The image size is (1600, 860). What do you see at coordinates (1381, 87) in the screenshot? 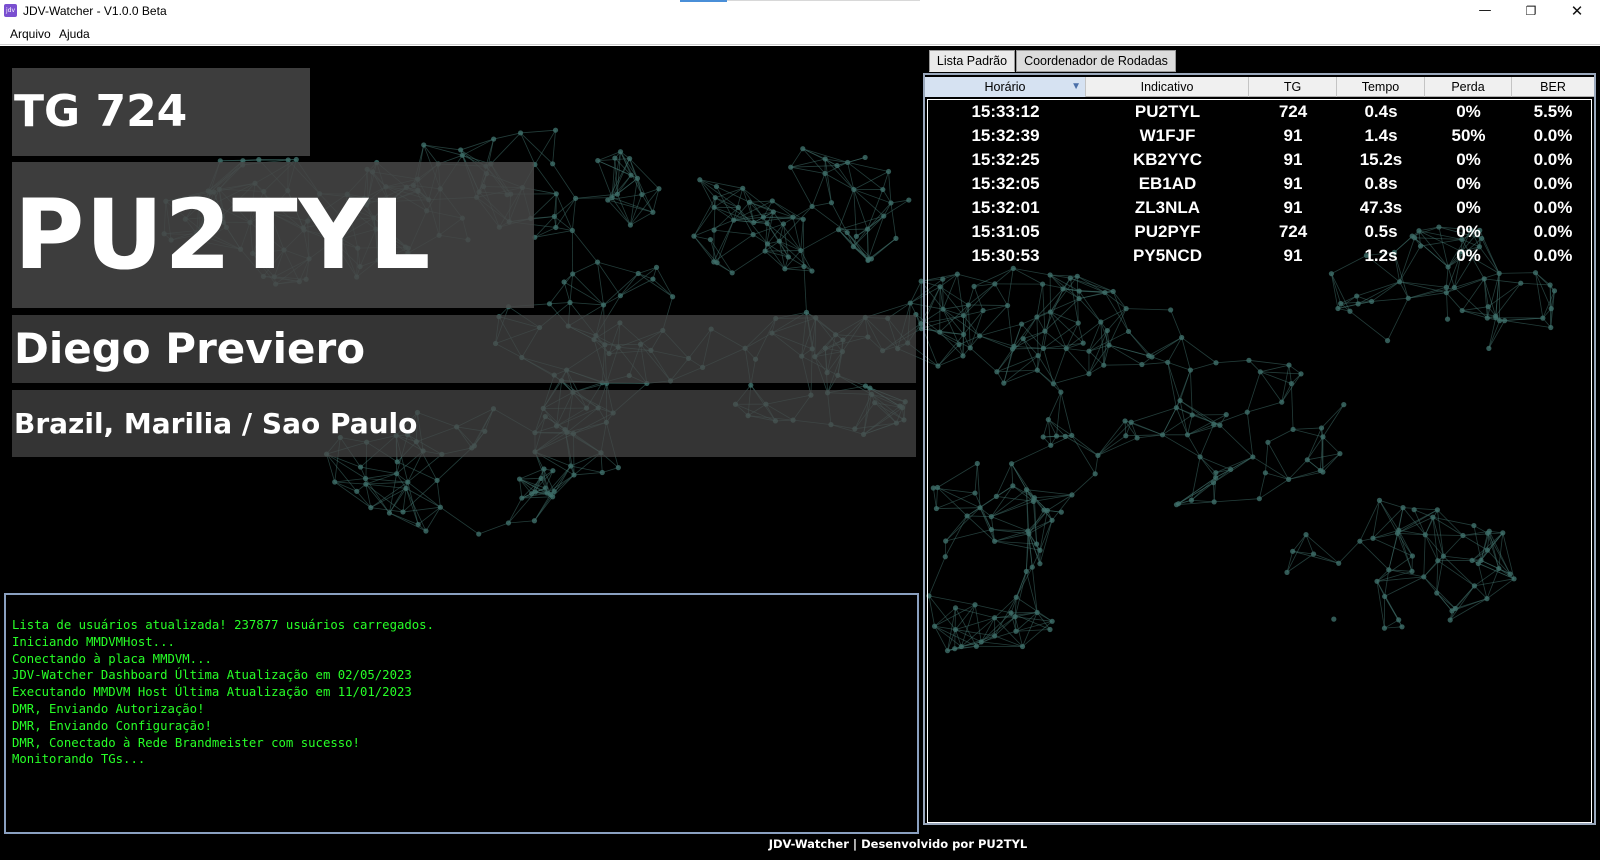
I see `column-header-tempo: Tempo` at bounding box center [1381, 87].